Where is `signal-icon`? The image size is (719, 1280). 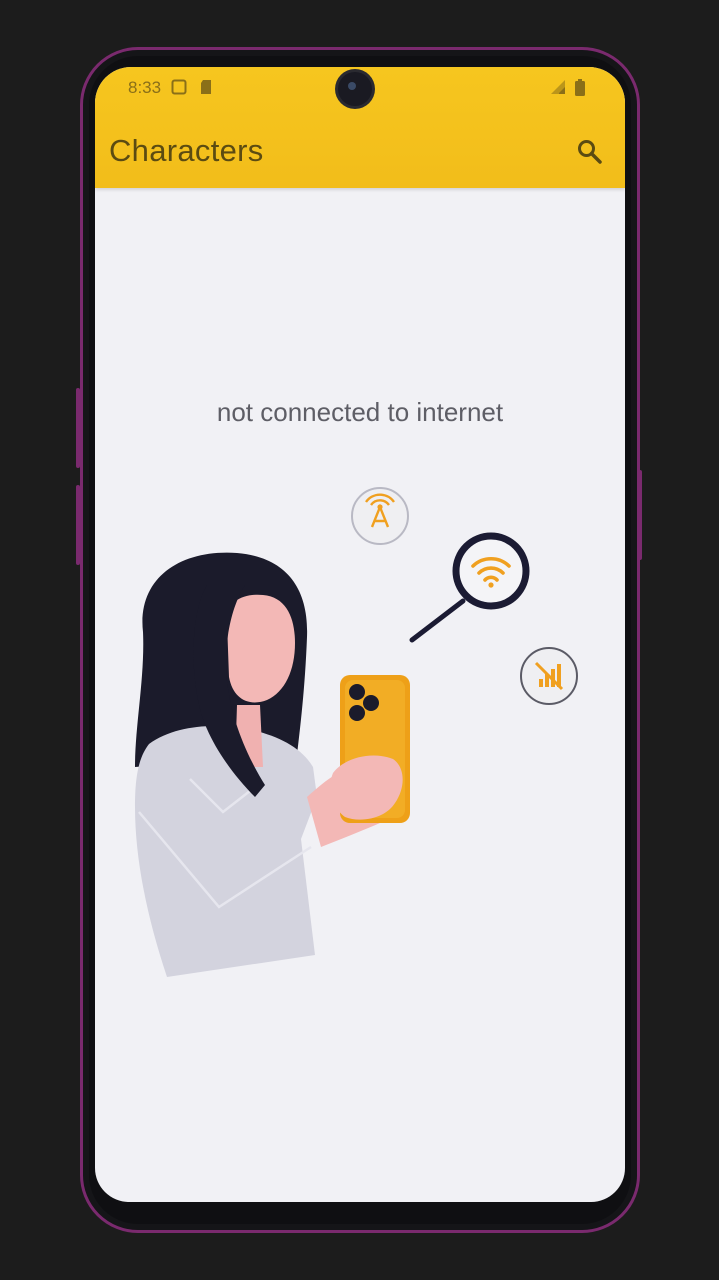
signal-icon is located at coordinates (558, 87).